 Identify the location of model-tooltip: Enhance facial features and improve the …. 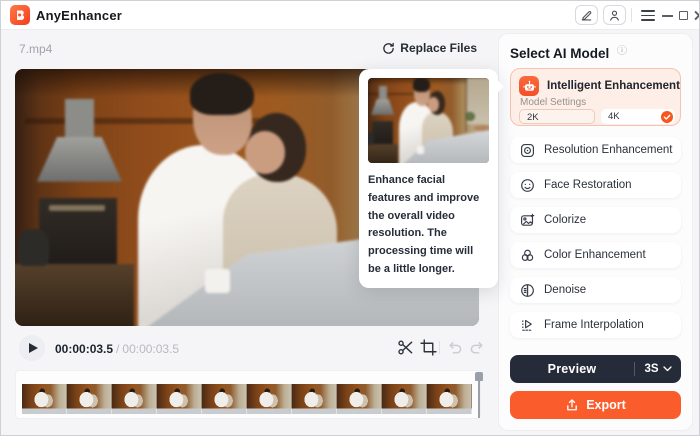
(431, 178).